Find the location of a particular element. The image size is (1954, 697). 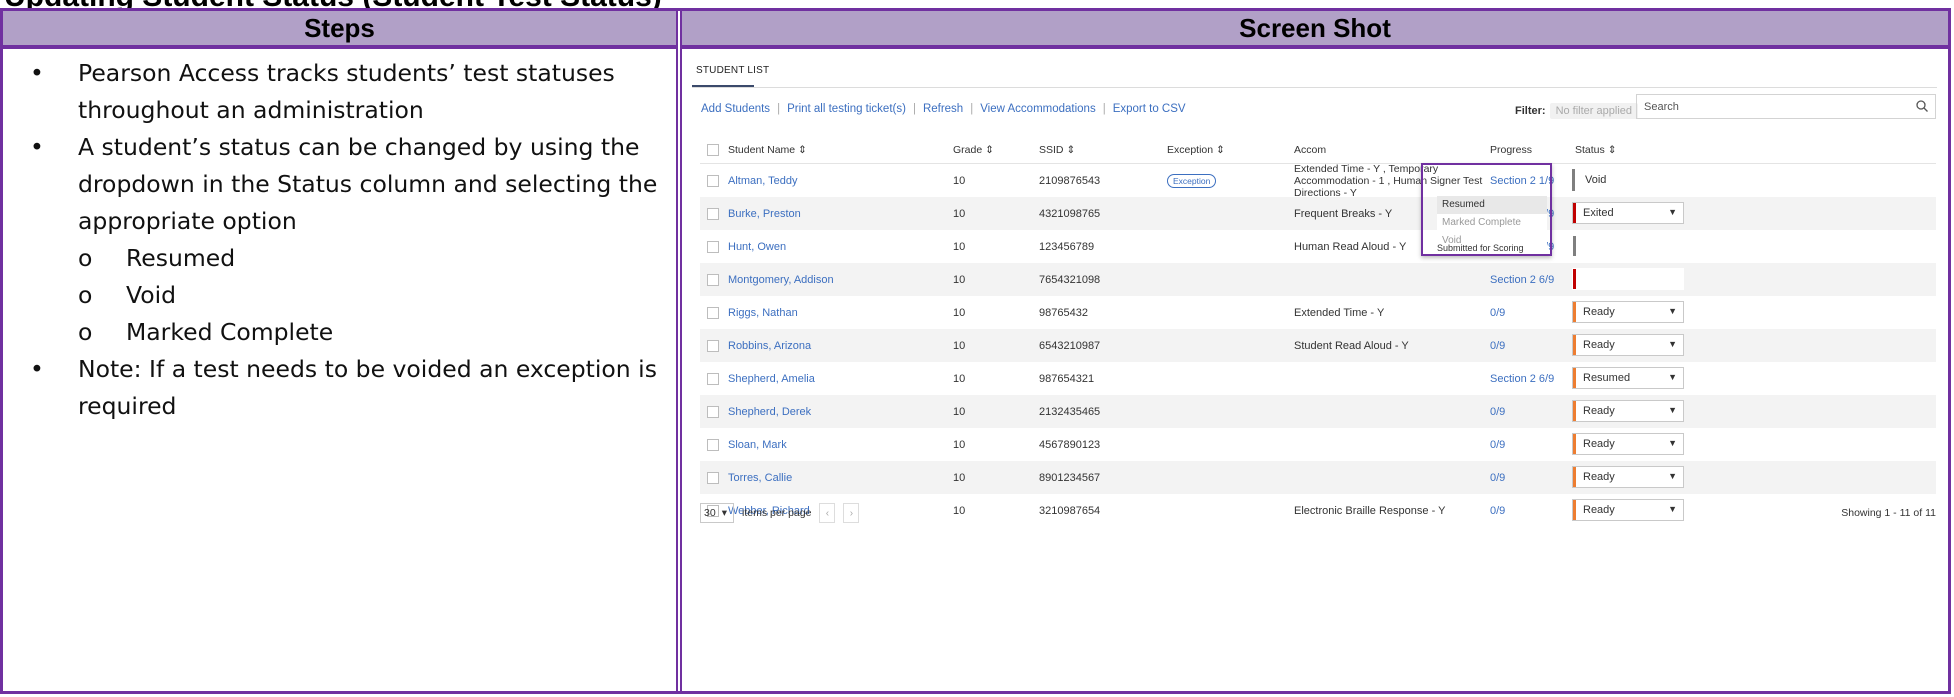

sub-option-label: Marked Complete is located at coordinates (230, 332).